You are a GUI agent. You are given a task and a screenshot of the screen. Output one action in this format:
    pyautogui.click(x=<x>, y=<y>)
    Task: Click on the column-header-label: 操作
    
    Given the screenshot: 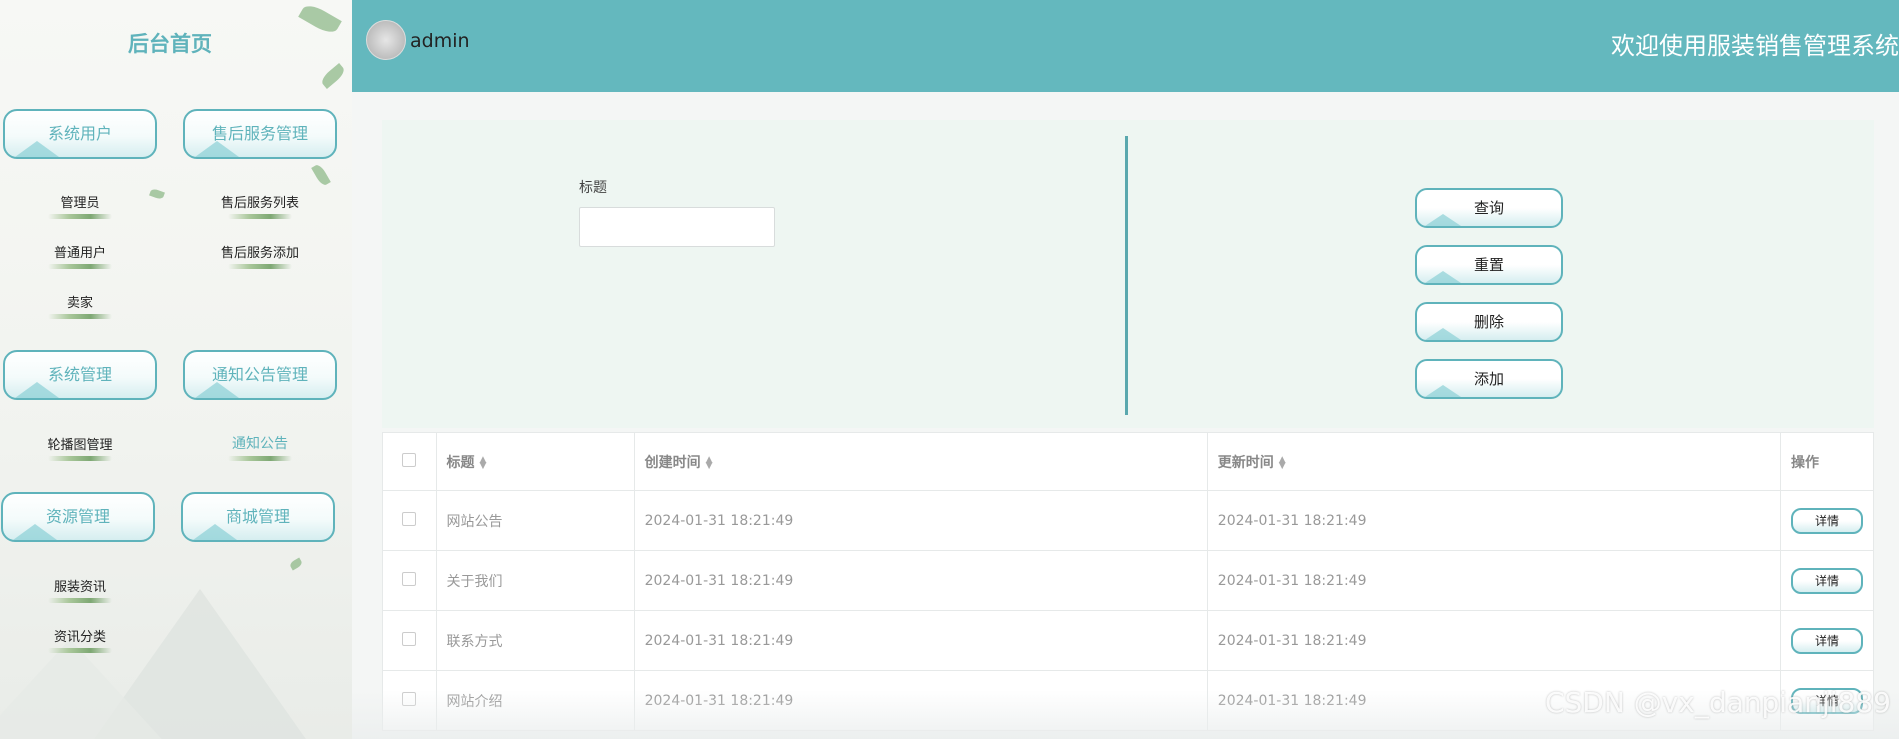 What is the action you would take?
    pyautogui.click(x=1804, y=462)
    